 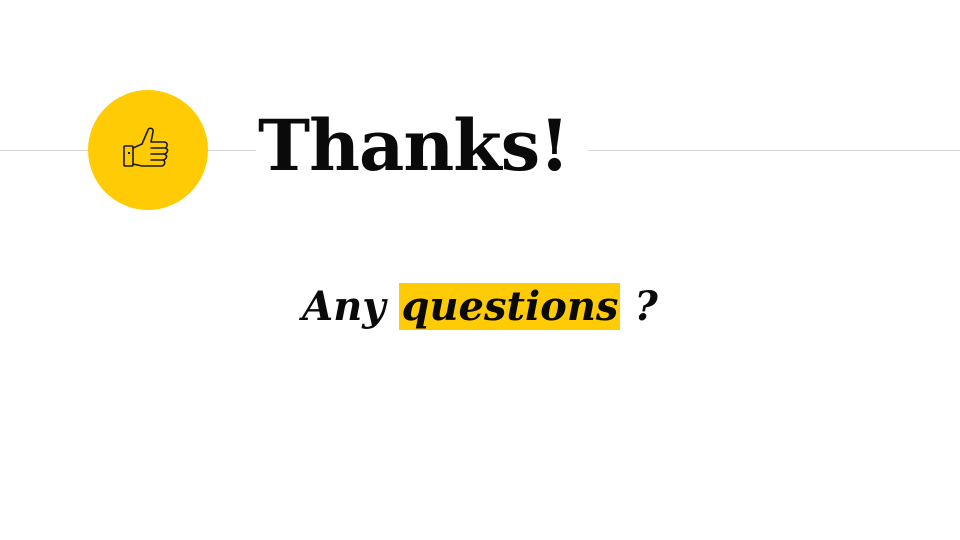 What do you see at coordinates (351, 306) in the screenshot?
I see `subtitle-text-before: Any` at bounding box center [351, 306].